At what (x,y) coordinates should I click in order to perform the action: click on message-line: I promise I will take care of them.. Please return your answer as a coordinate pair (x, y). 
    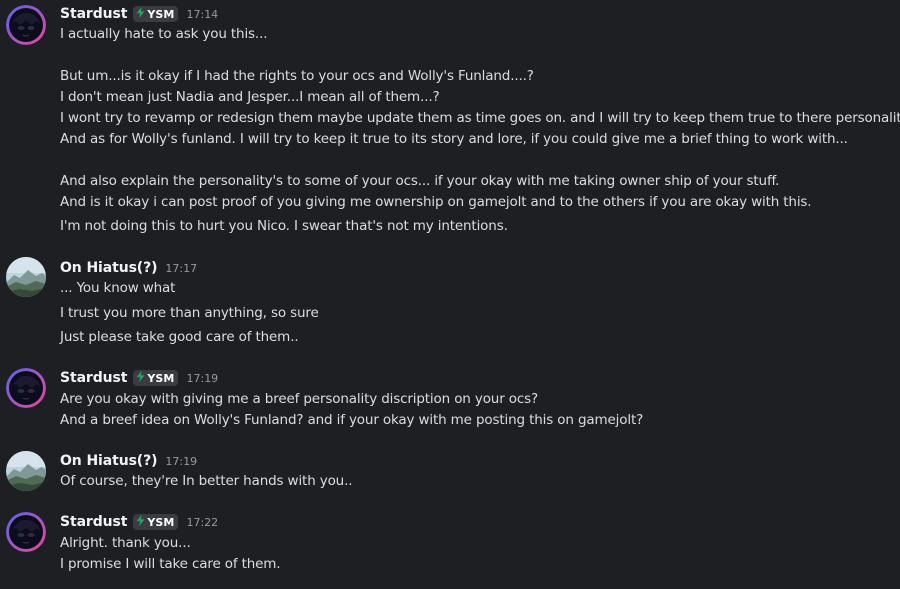
    Looking at the image, I should click on (170, 564).